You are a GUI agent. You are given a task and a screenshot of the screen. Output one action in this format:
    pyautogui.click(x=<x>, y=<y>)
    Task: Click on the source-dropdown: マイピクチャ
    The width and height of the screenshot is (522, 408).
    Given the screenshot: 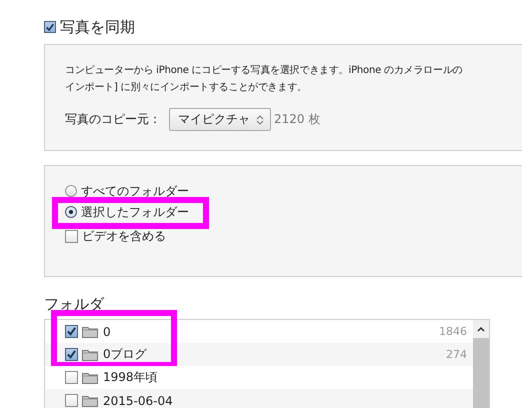 What is the action you would take?
    pyautogui.click(x=220, y=119)
    